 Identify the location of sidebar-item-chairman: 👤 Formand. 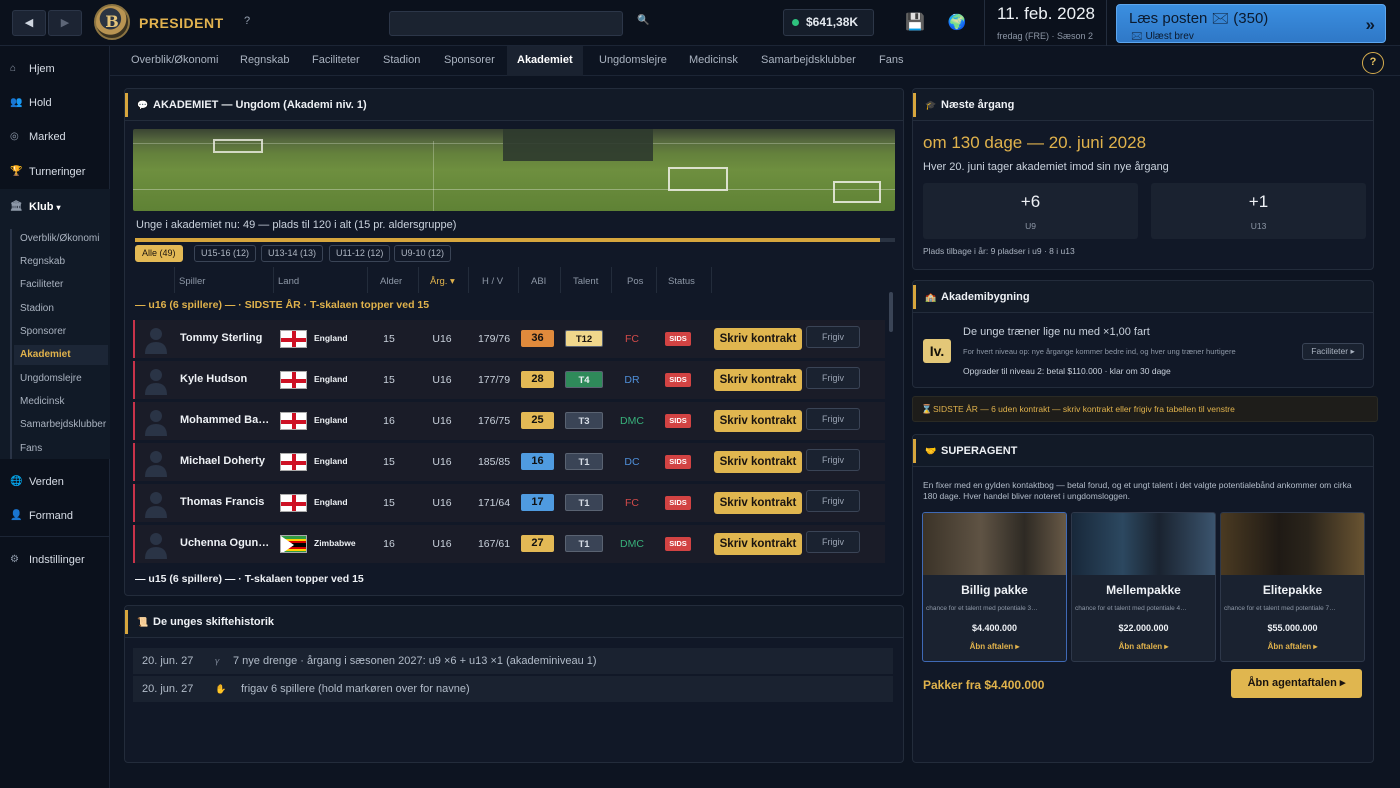
(55, 516).